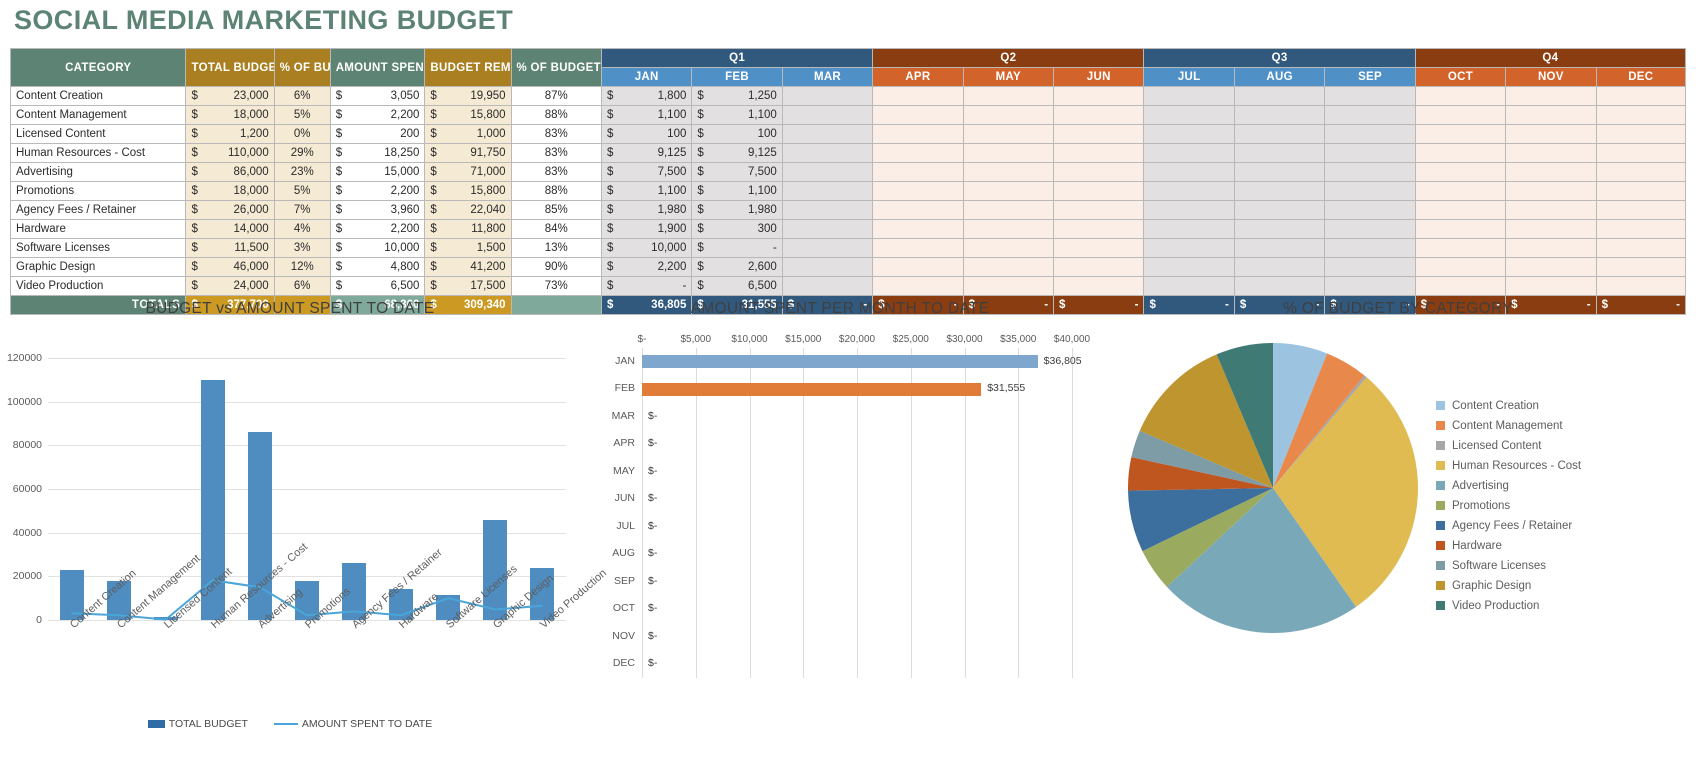 The width and height of the screenshot is (1696, 765). Describe the element at coordinates (843, 582) in the screenshot. I see `hbar-row: SEP $-` at that location.